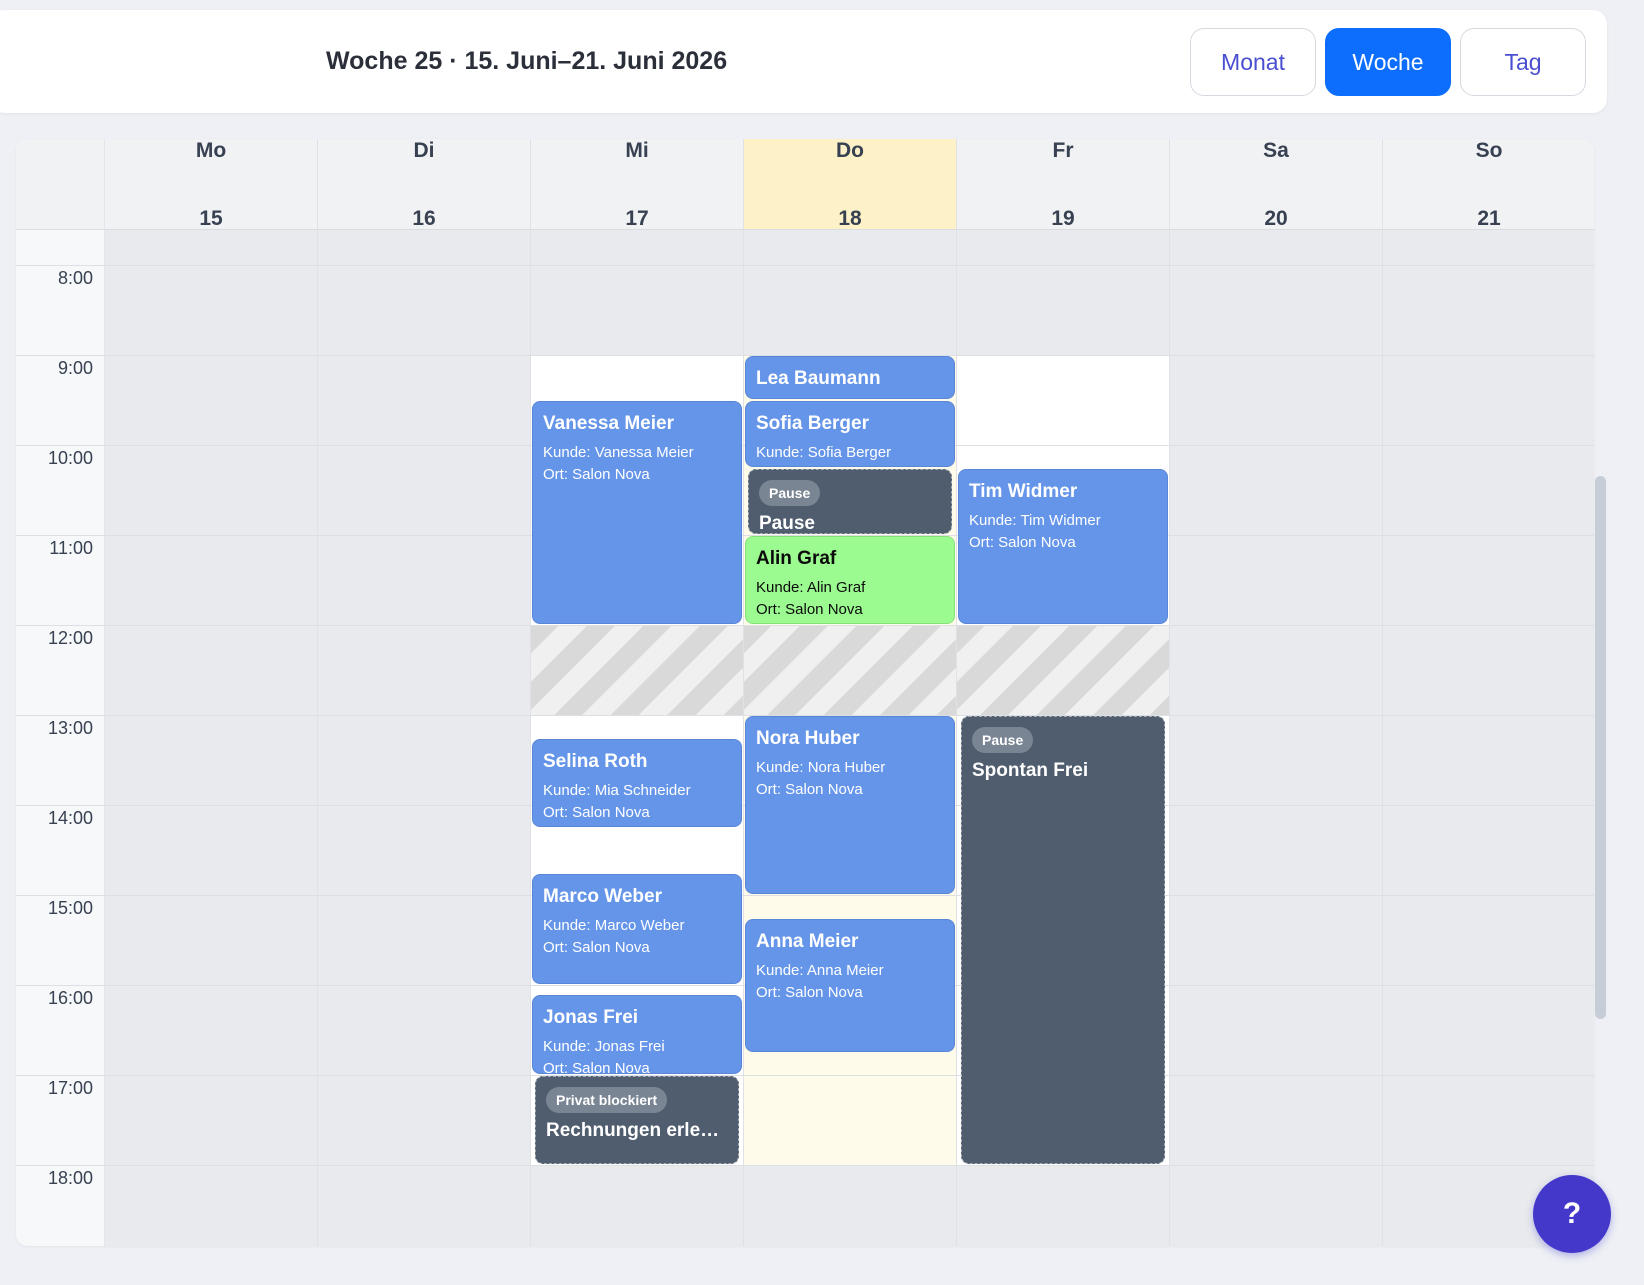 This screenshot has height=1285, width=1644. What do you see at coordinates (1030, 770) in the screenshot?
I see `event-title: Spontan Frei` at bounding box center [1030, 770].